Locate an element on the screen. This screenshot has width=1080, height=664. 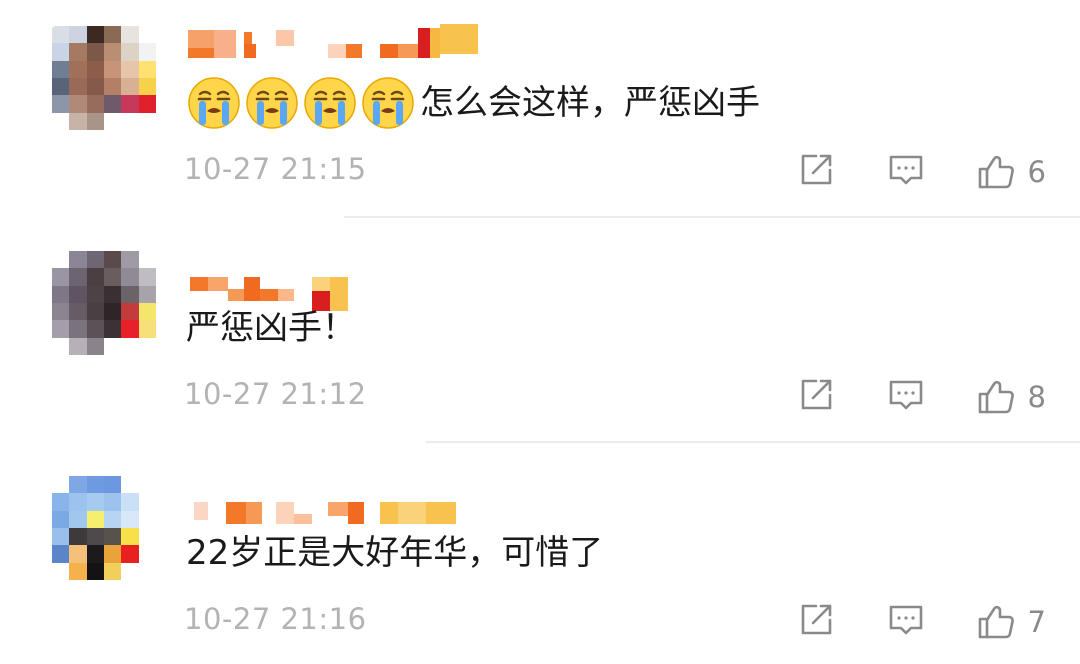
comment-text-row: 严惩凶手！ is located at coordinates (271, 328).